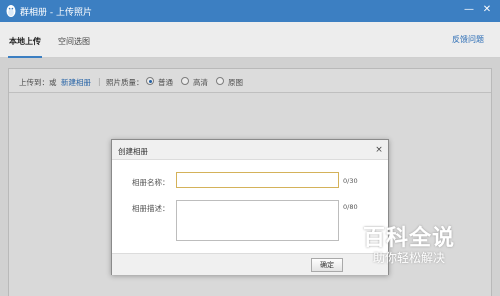 Image resolution: width=500 pixels, height=296 pixels. Describe the element at coordinates (25, 41) in the screenshot. I see `tab-local-upload: 本地上传` at that location.